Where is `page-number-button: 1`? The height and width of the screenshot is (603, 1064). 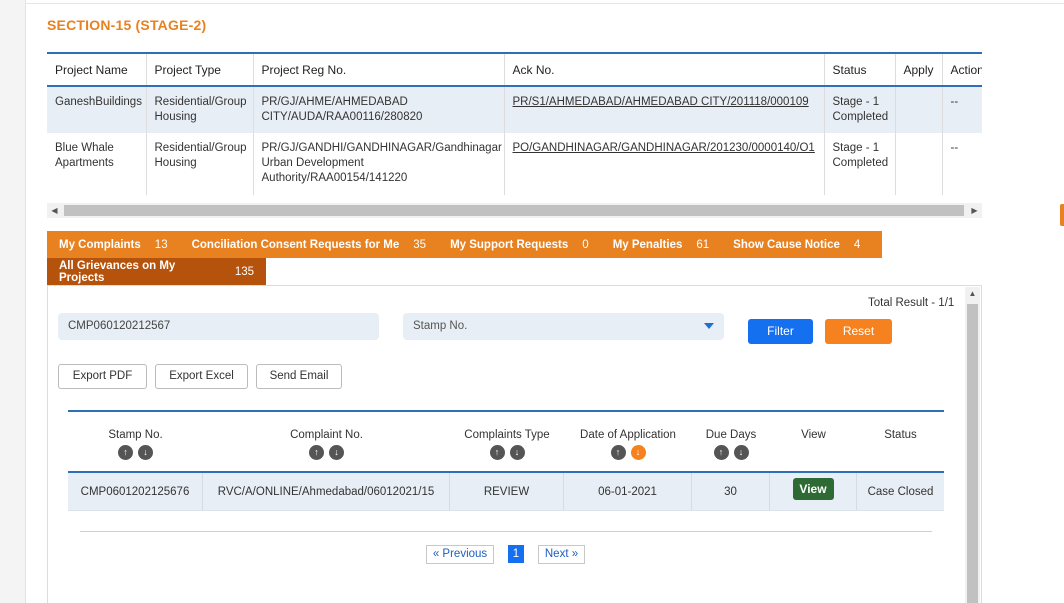
page-number-button: 1 is located at coordinates (516, 554).